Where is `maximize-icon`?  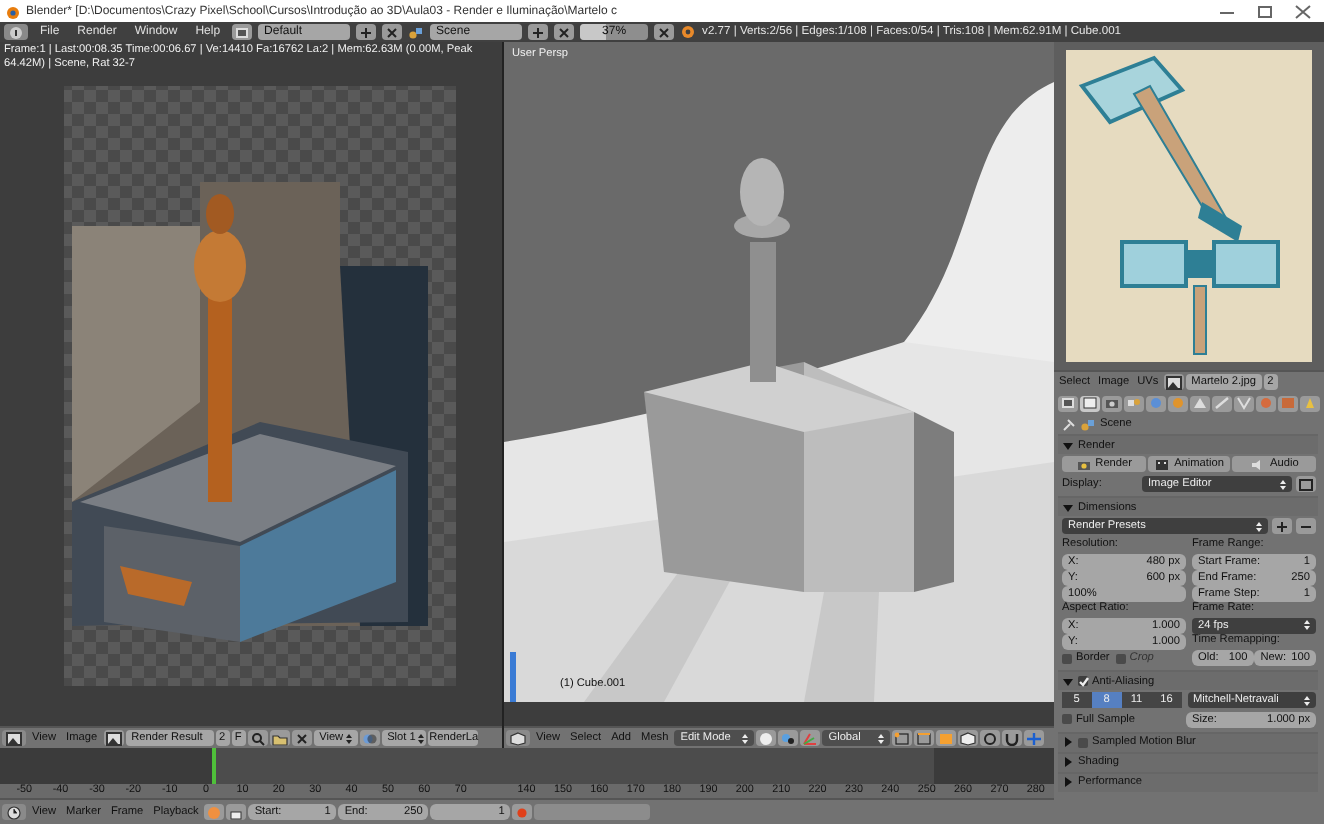
maximize-icon is located at coordinates (1265, 11).